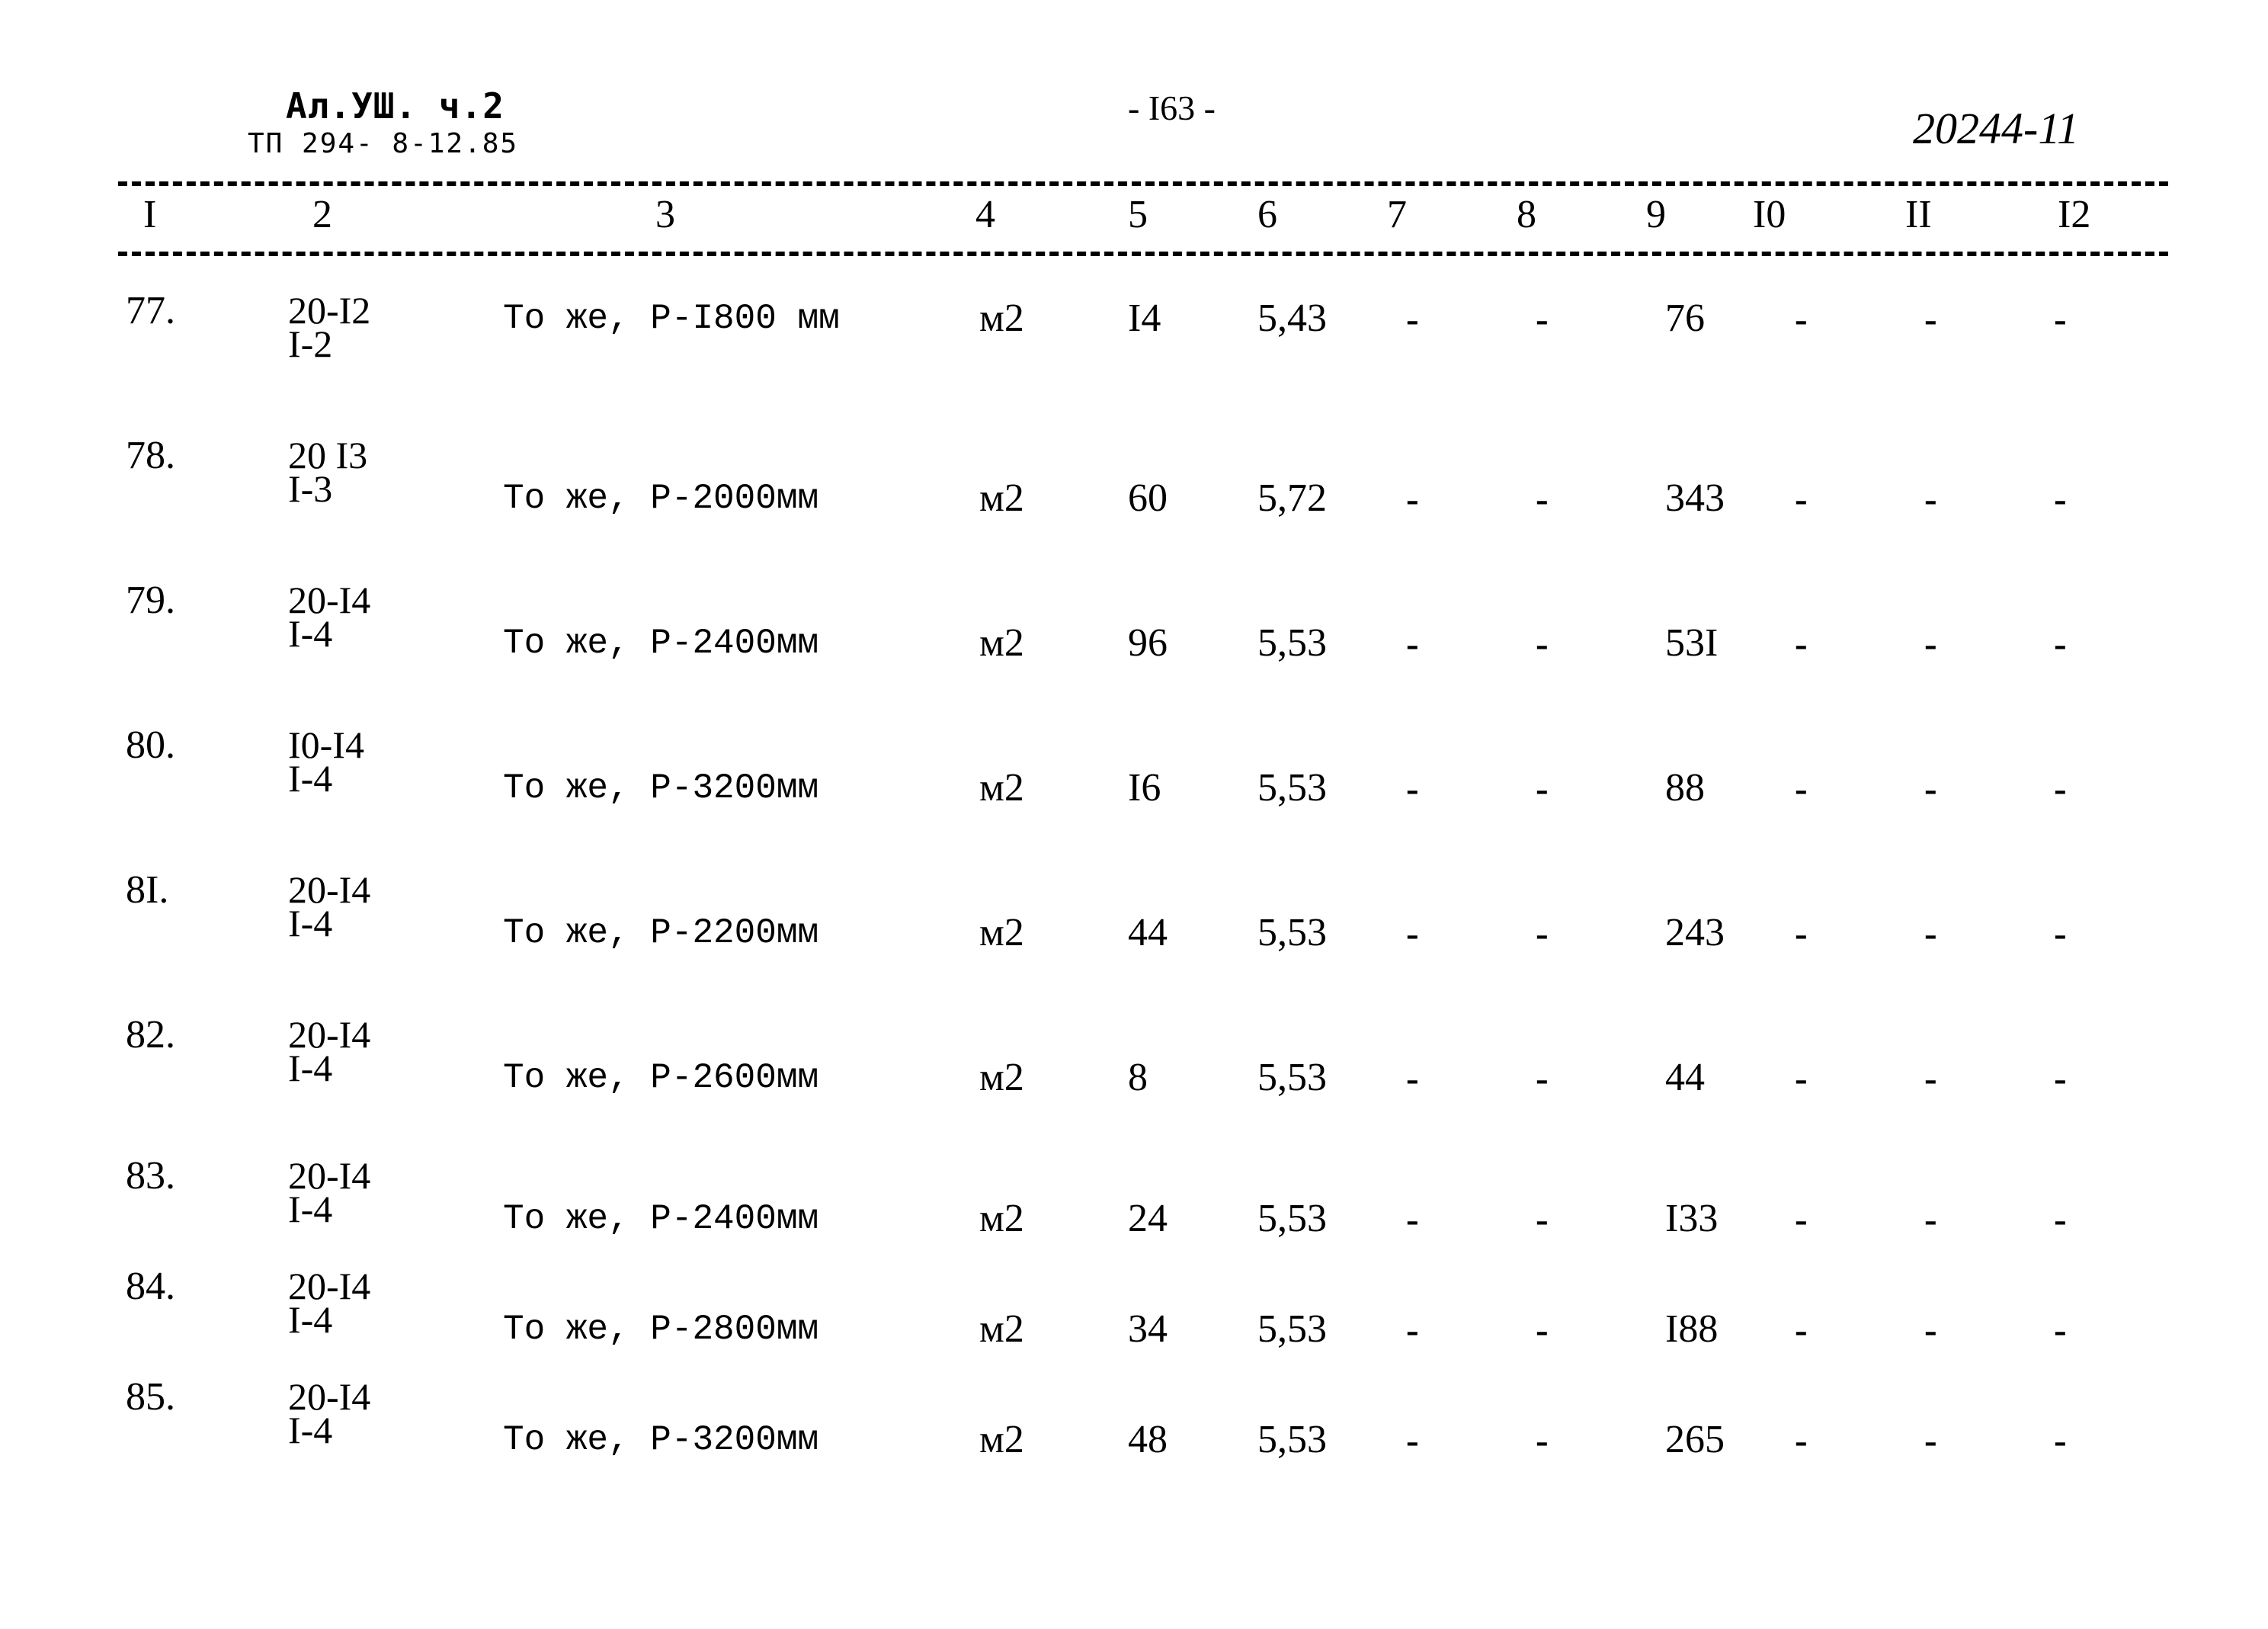 Image resolution: width=2268 pixels, height=1629 pixels. What do you see at coordinates (1695, 932) in the screenshot?
I see `cell-c9: 243` at bounding box center [1695, 932].